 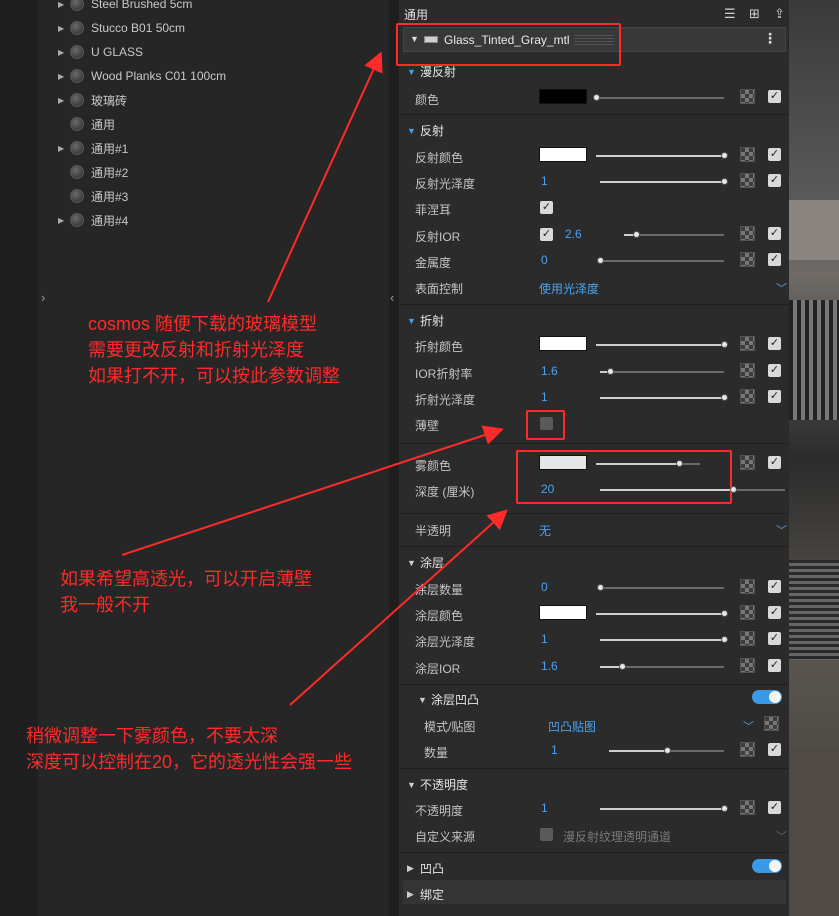 I want to click on note-line: 深度可以控制在20，它的透光性会强一些, so click(x=189, y=762).